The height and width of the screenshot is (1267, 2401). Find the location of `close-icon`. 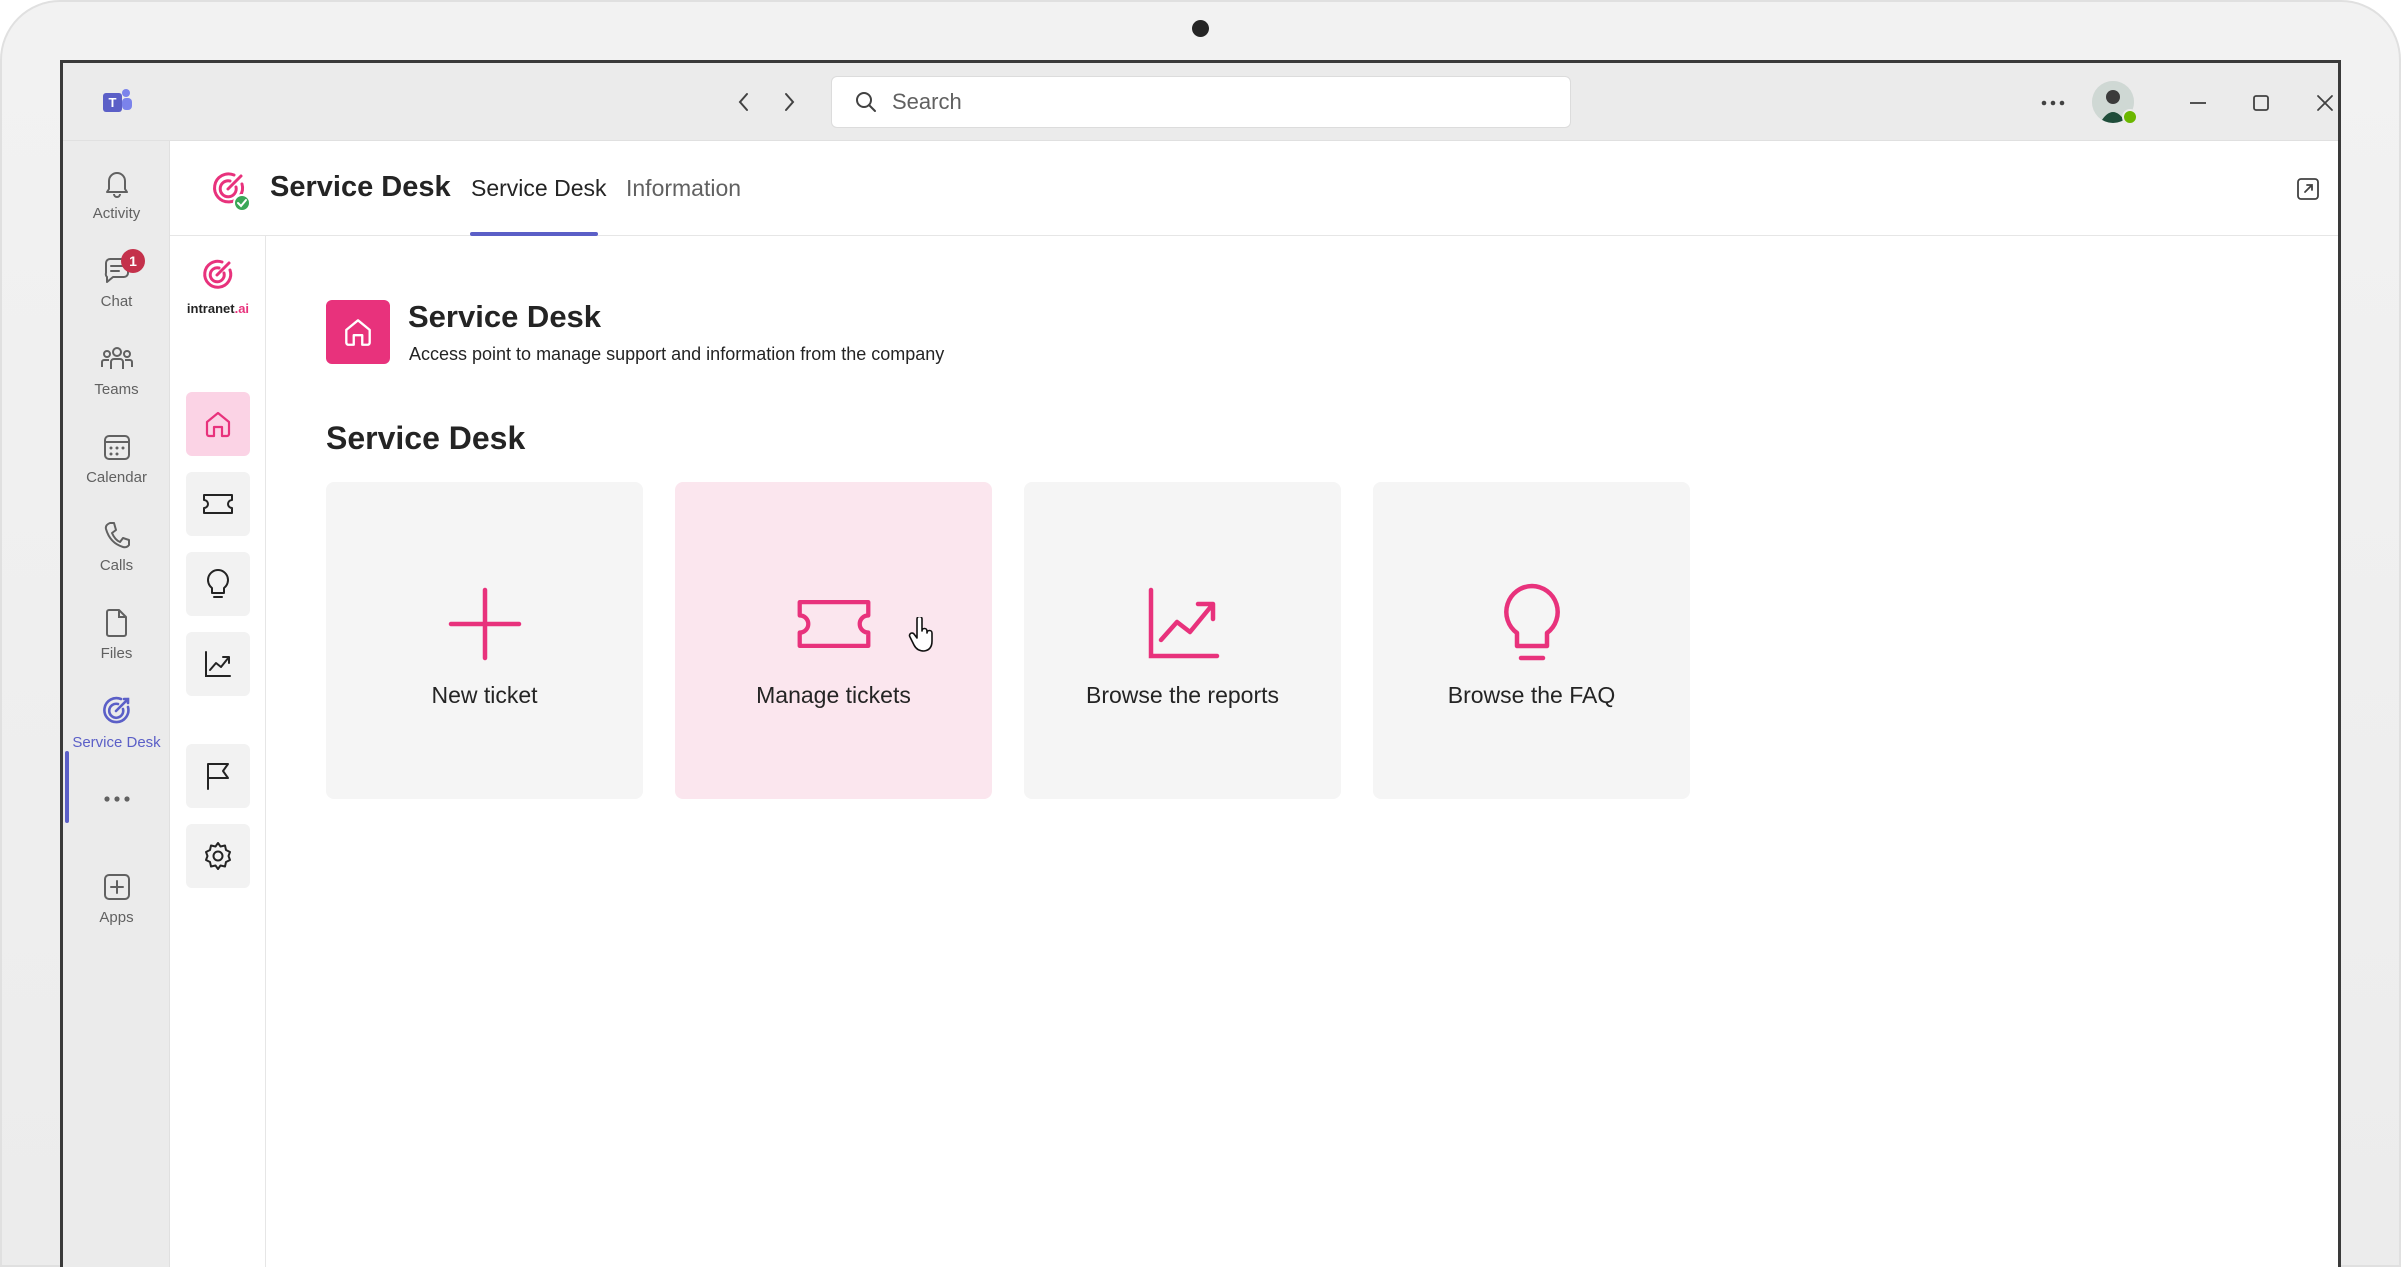

close-icon is located at coordinates (2321, 103).